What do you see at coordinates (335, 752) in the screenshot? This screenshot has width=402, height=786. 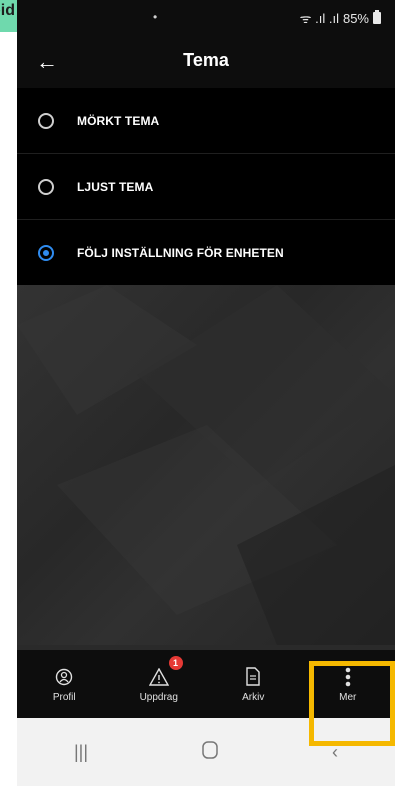 I see `back-icon: ‹` at bounding box center [335, 752].